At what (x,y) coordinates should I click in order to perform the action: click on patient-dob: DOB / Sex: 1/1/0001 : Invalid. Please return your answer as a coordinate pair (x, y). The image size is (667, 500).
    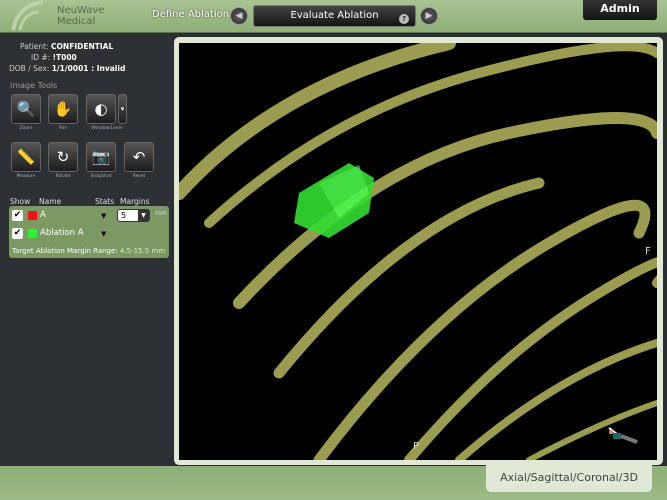
    Looking at the image, I should click on (67, 68).